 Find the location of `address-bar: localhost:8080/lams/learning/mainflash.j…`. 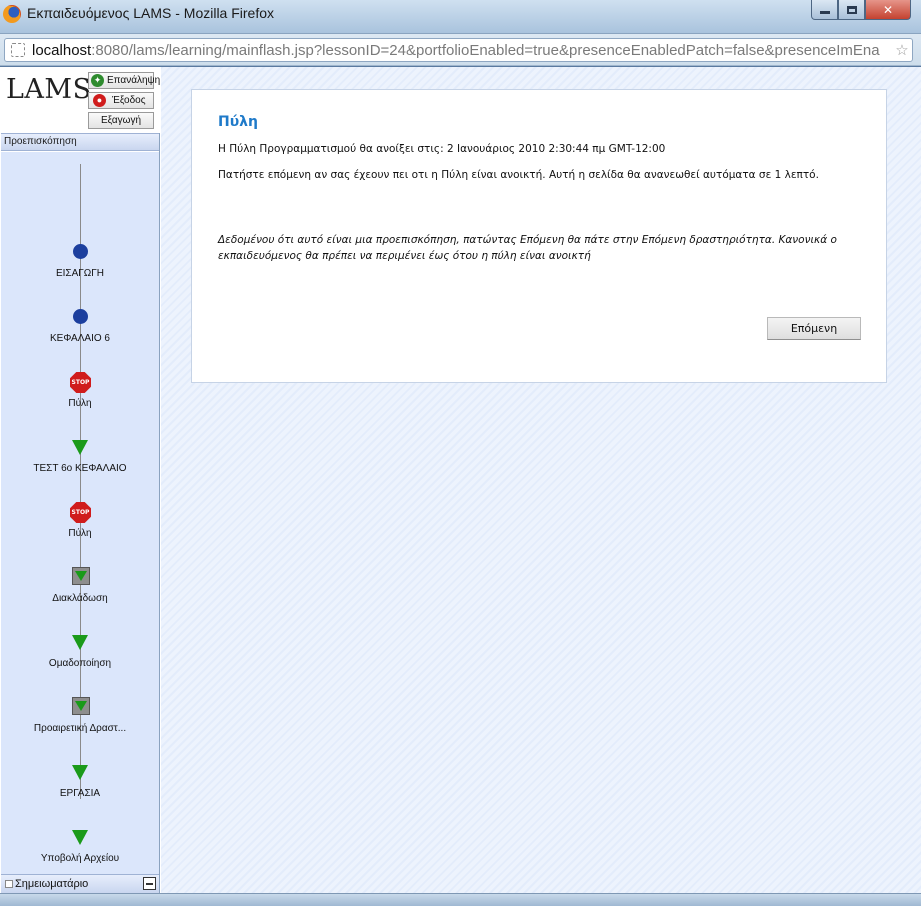

address-bar: localhost:8080/lams/learning/mainflash.j… is located at coordinates (458, 50).